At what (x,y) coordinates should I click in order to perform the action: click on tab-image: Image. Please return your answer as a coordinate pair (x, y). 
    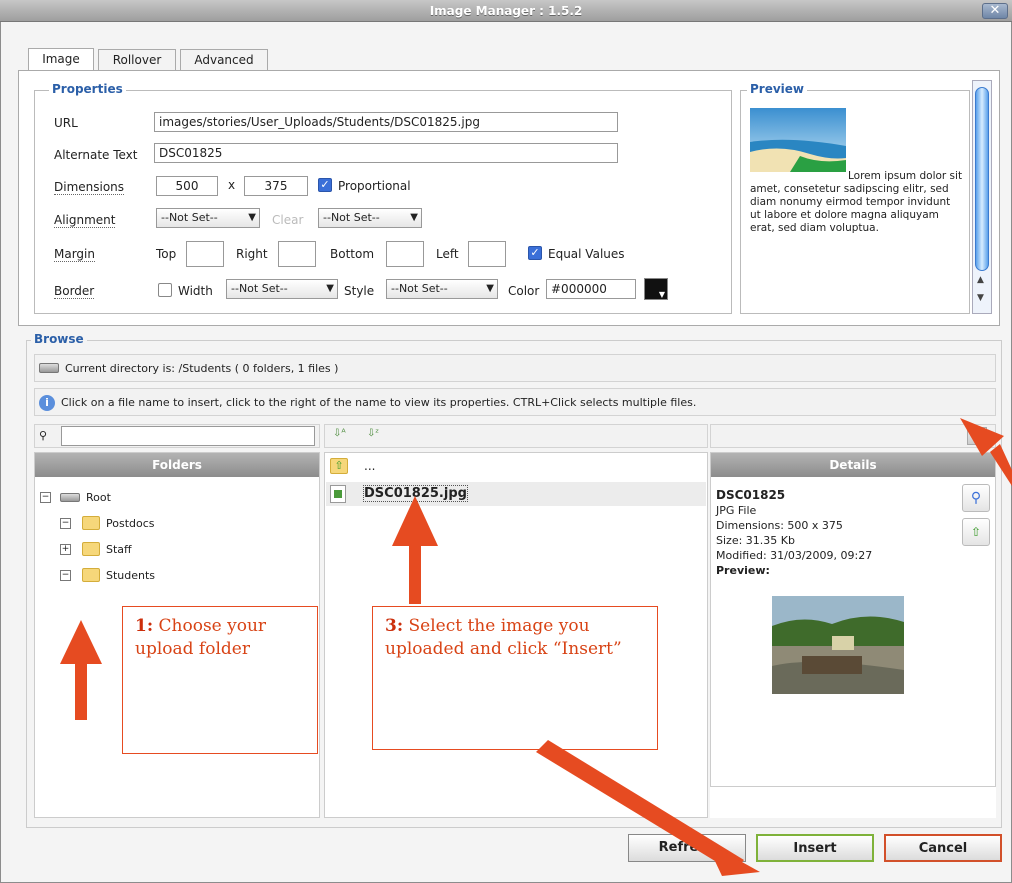
    Looking at the image, I should click on (61, 60).